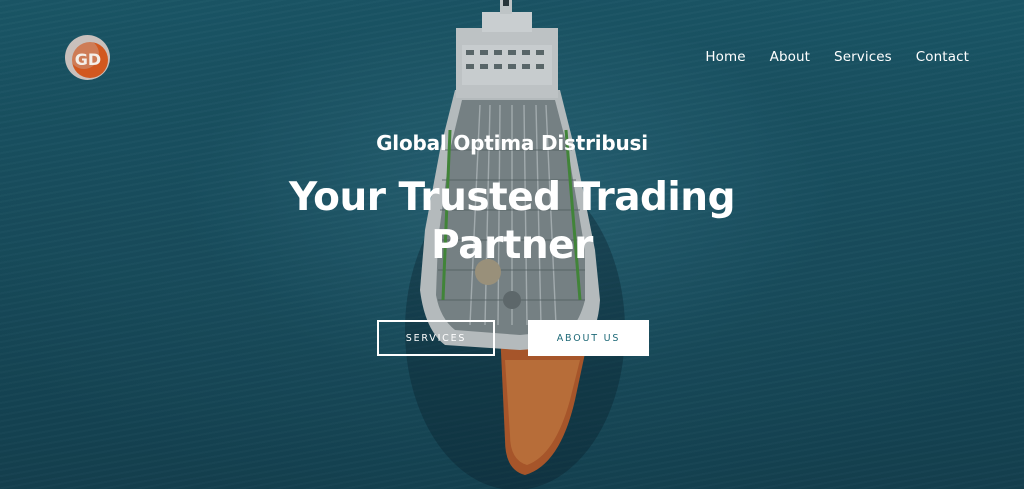 The image size is (1024, 489). What do you see at coordinates (512, 245) in the screenshot?
I see `headline-line-2: Partner` at bounding box center [512, 245].